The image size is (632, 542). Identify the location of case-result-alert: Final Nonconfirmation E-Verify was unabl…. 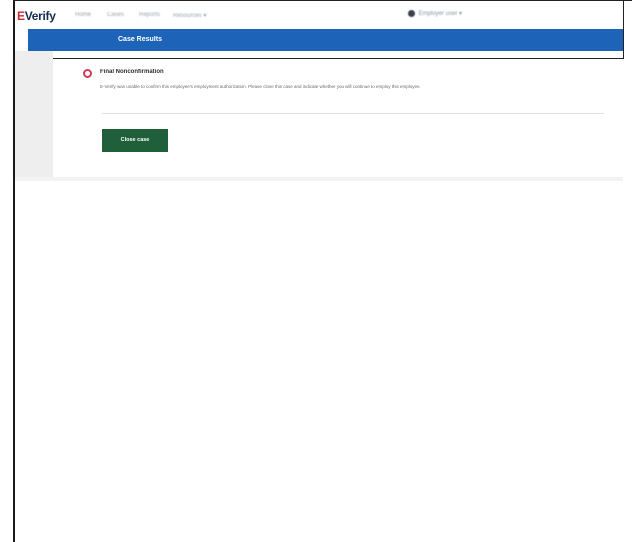
(343, 92).